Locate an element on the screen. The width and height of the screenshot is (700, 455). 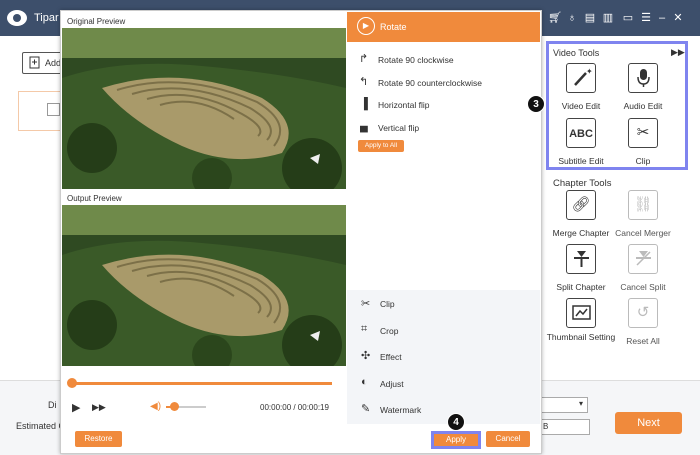
split-chapter-button is located at coordinates (581, 259).